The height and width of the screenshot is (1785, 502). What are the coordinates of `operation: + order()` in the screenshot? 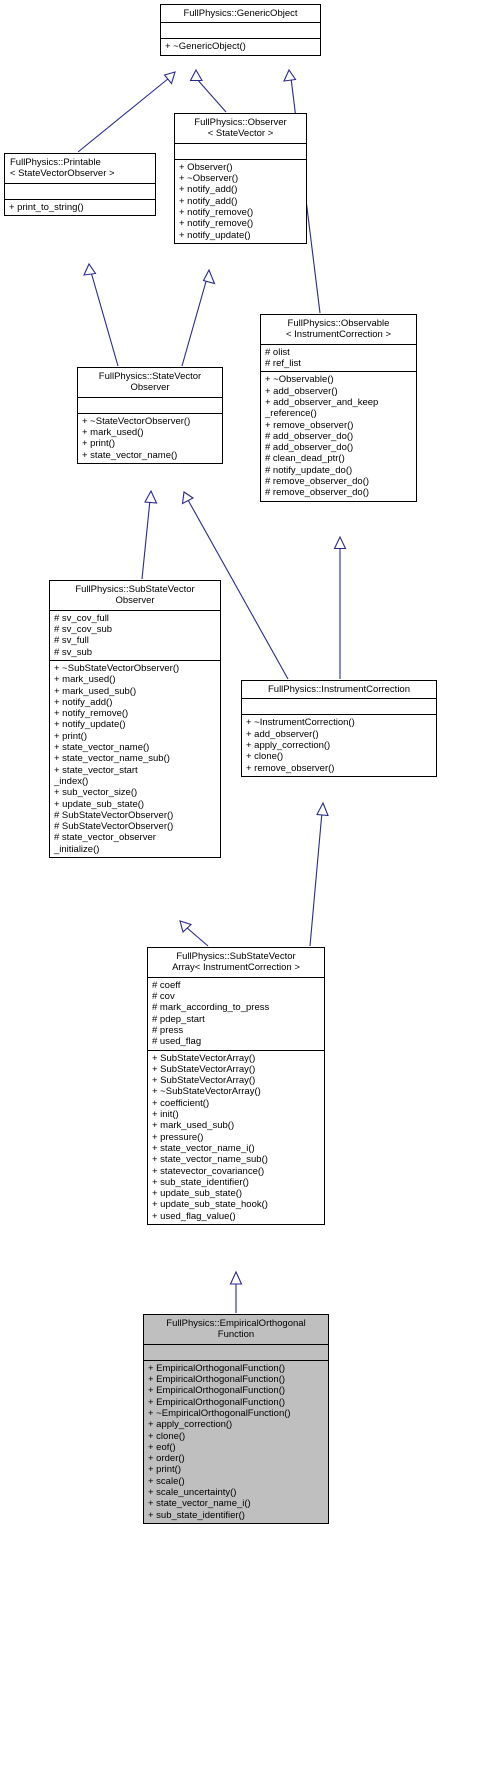 It's located at (166, 1459).